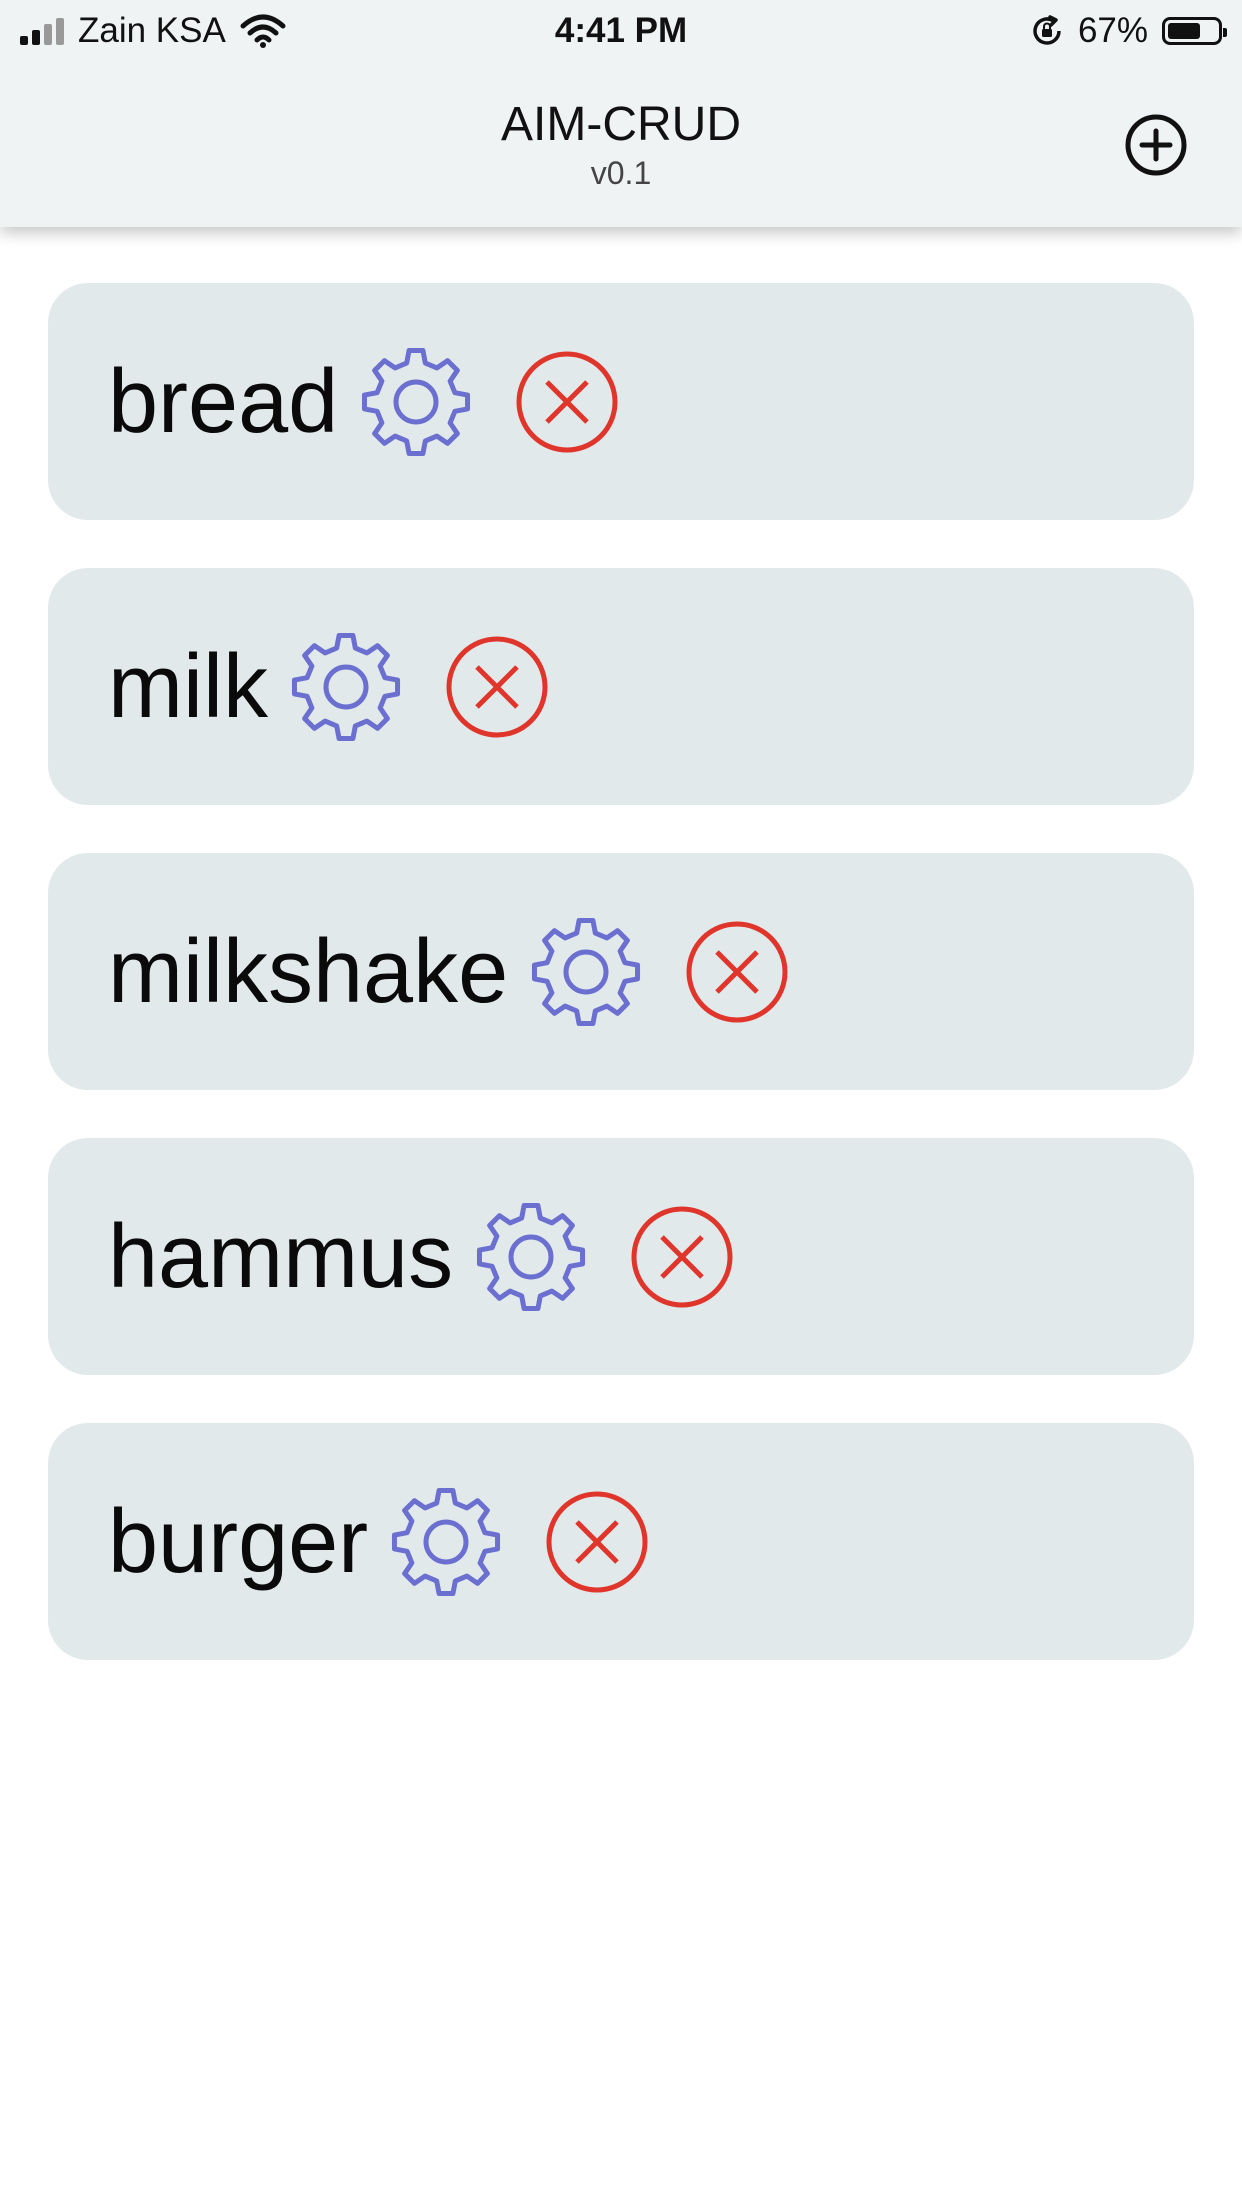 Image resolution: width=1242 pixels, height=2208 pixels. What do you see at coordinates (621, 31) in the screenshot?
I see `status-bar: Zain KSA 4:41 PM 67%` at bounding box center [621, 31].